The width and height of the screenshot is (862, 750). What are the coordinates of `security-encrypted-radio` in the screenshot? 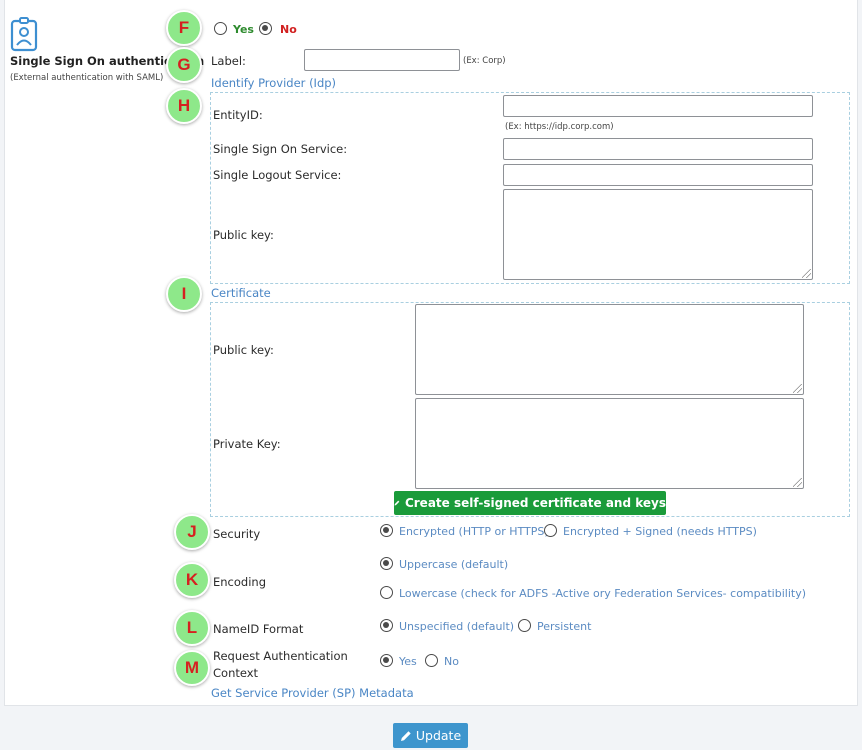 It's located at (386, 530).